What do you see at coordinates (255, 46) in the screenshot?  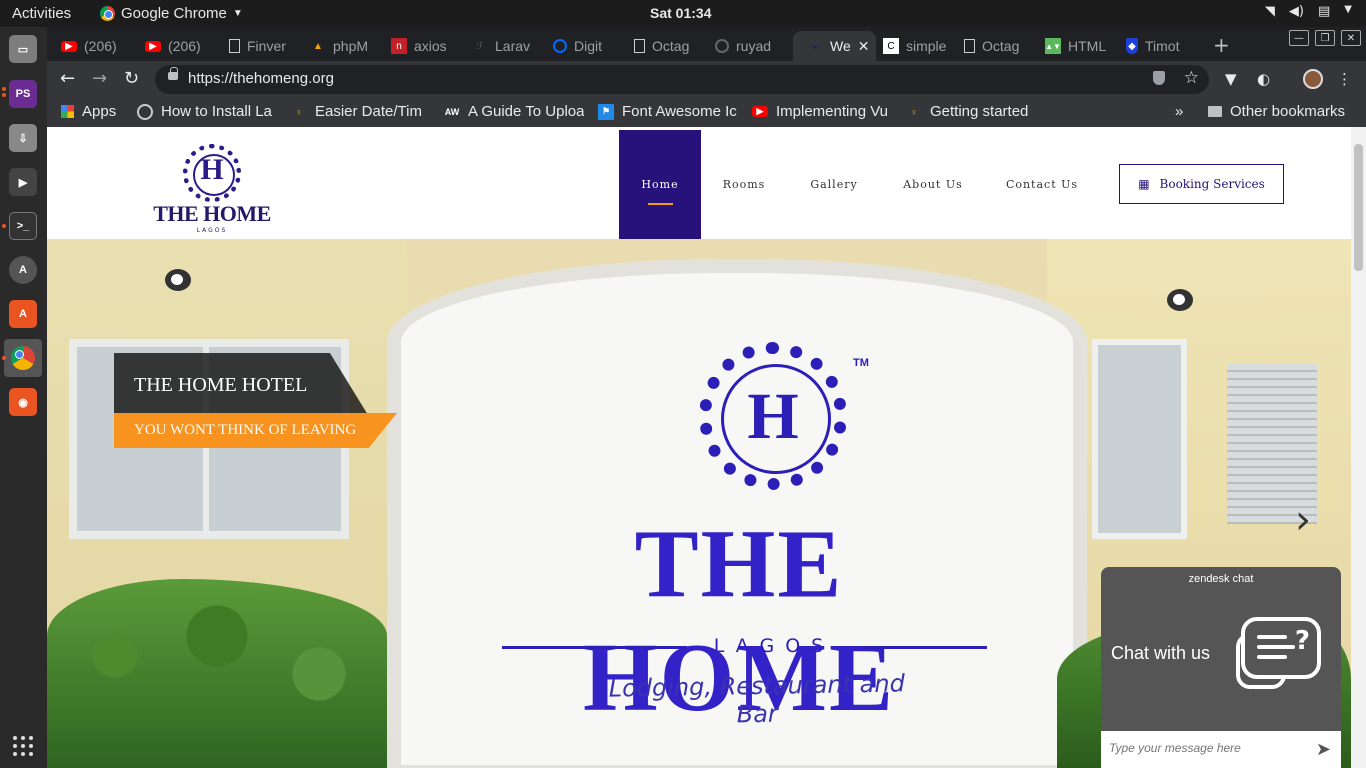 I see `tab: Finver` at bounding box center [255, 46].